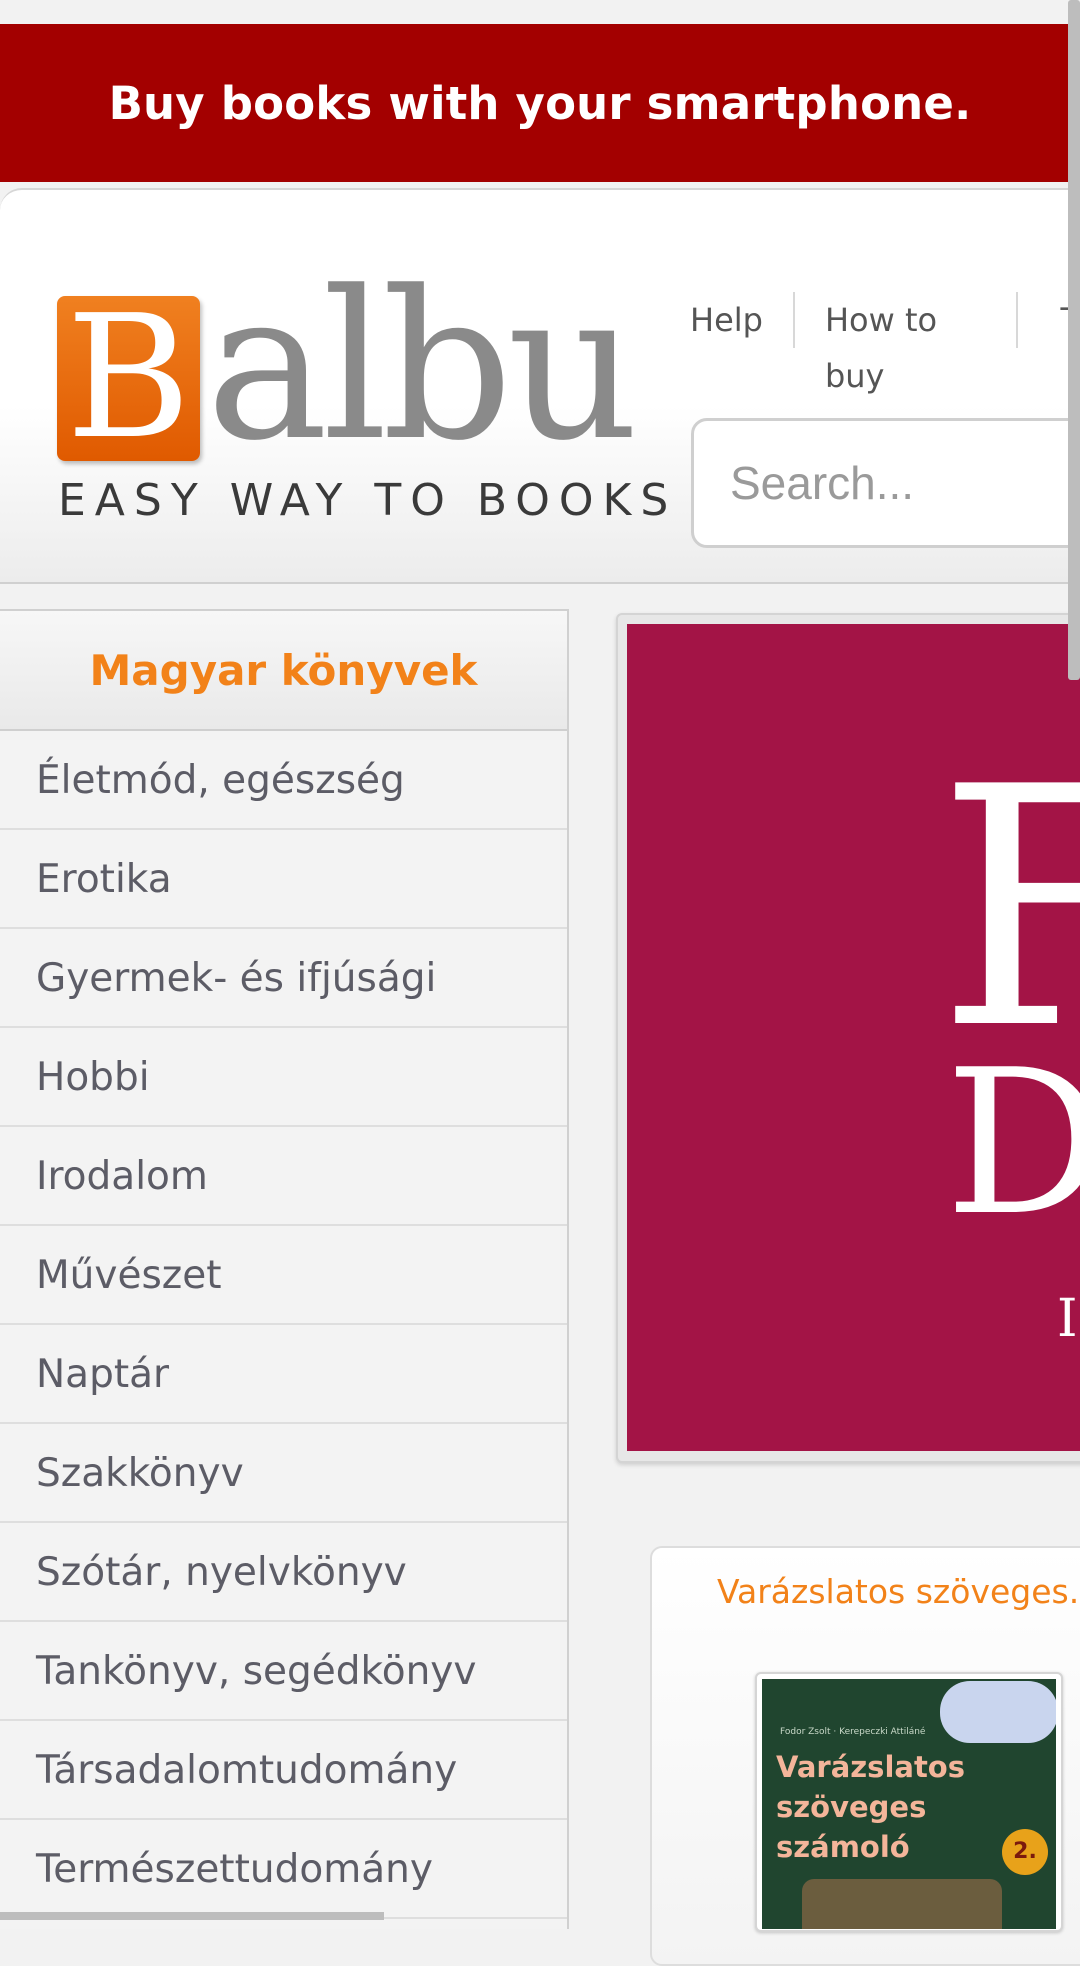 This screenshot has height=1966, width=1080. What do you see at coordinates (902, 1904) in the screenshot?
I see `cover-illustration` at bounding box center [902, 1904].